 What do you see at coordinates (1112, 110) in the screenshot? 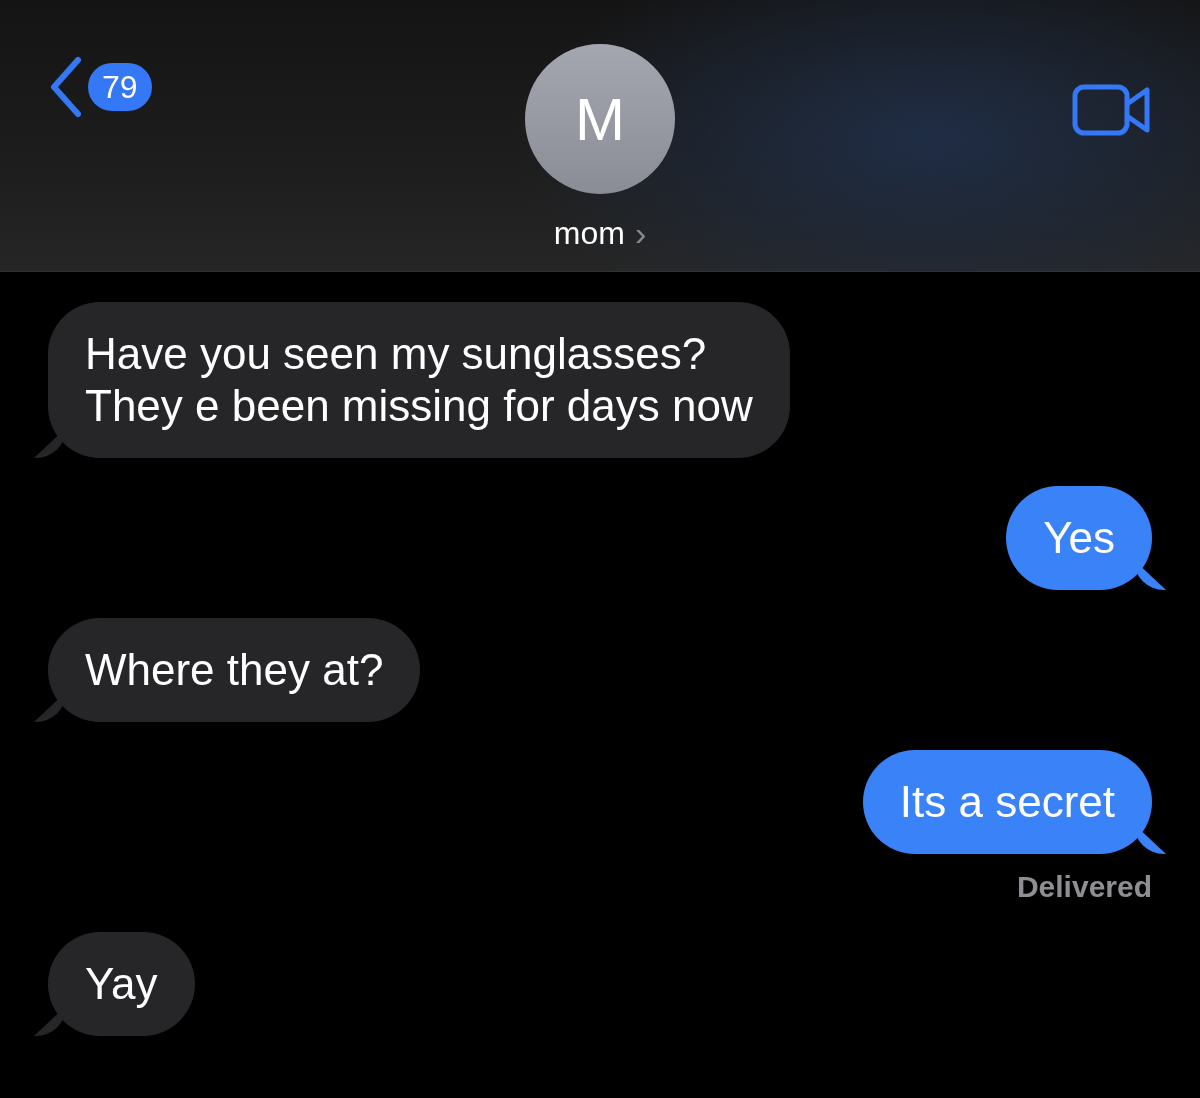
I see `video-camera-icon` at bounding box center [1112, 110].